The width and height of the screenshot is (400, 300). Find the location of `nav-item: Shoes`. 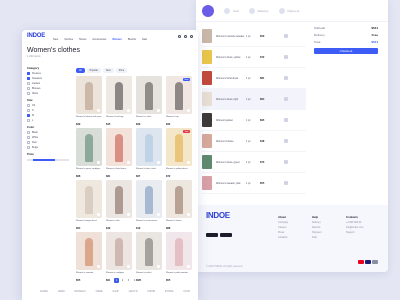

nav-item: Shoes is located at coordinates (82, 39).